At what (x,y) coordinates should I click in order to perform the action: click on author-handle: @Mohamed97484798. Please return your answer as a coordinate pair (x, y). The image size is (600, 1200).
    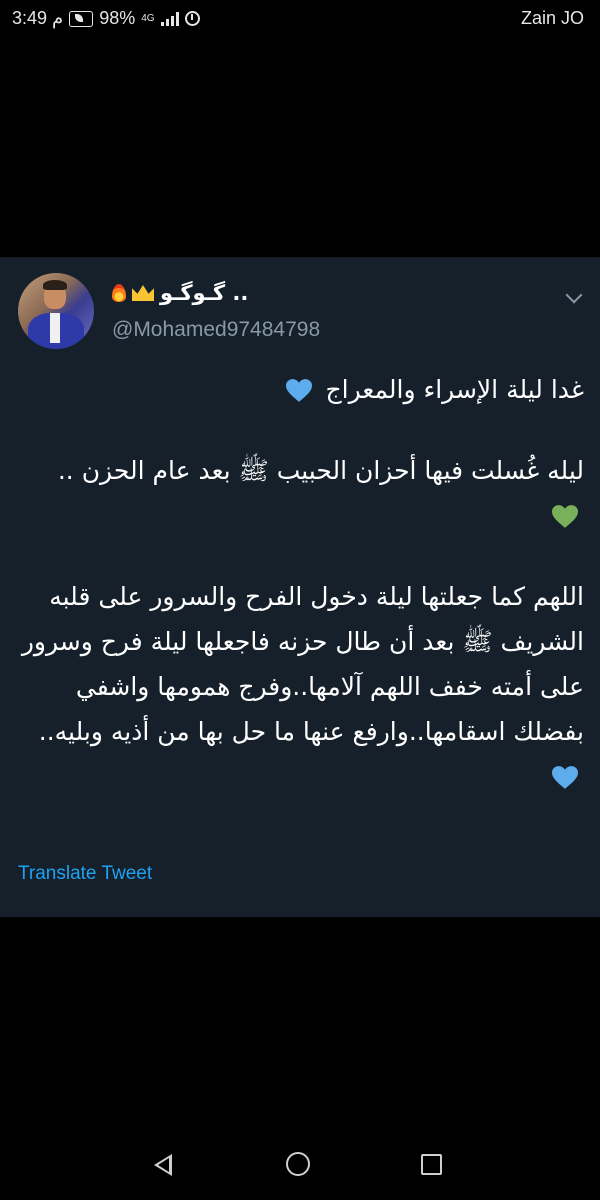
    Looking at the image, I should click on (216, 330).